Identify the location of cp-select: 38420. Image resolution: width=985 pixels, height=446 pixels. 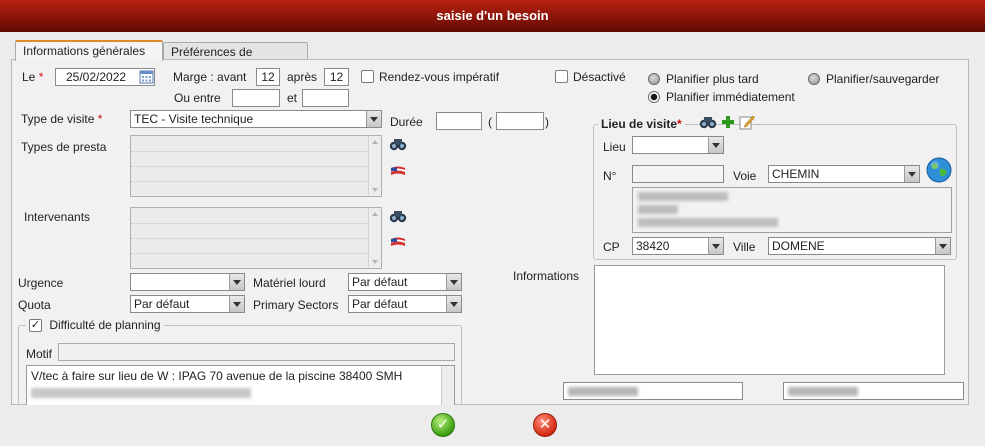
(678, 246).